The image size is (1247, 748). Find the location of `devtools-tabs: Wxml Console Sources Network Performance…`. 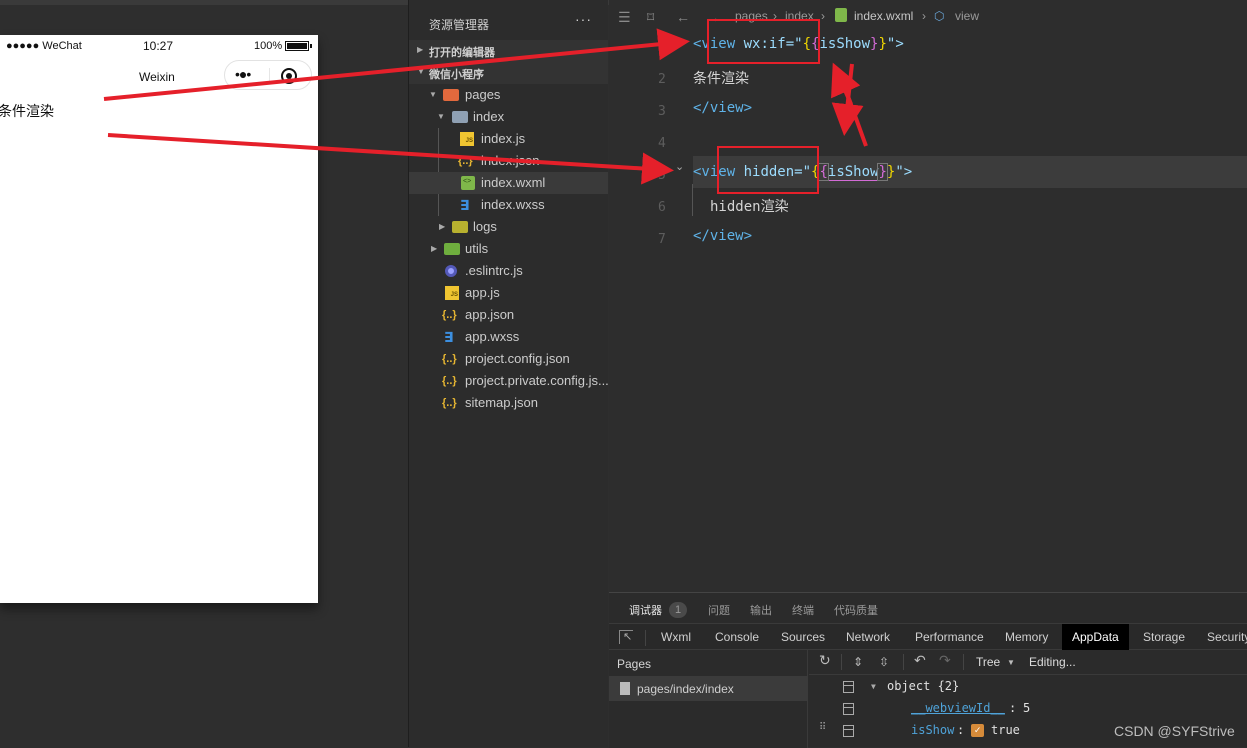

devtools-tabs: Wxml Console Sources Network Performance… is located at coordinates (928, 636).